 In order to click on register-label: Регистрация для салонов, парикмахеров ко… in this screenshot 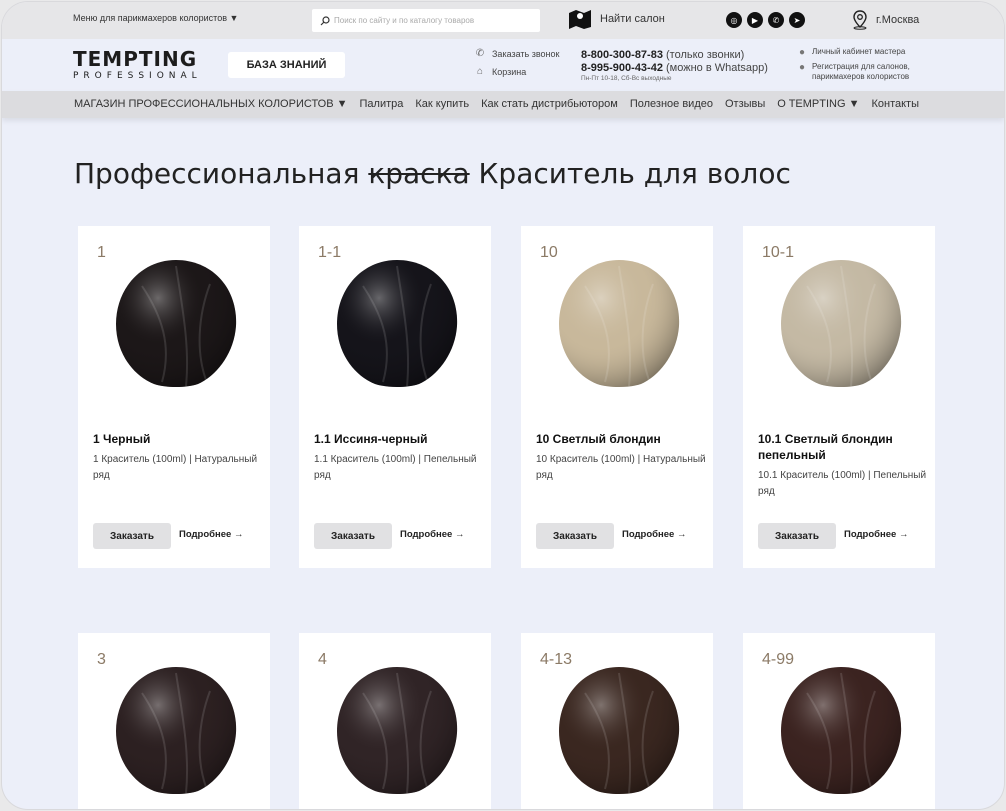, I will do `click(861, 71)`.